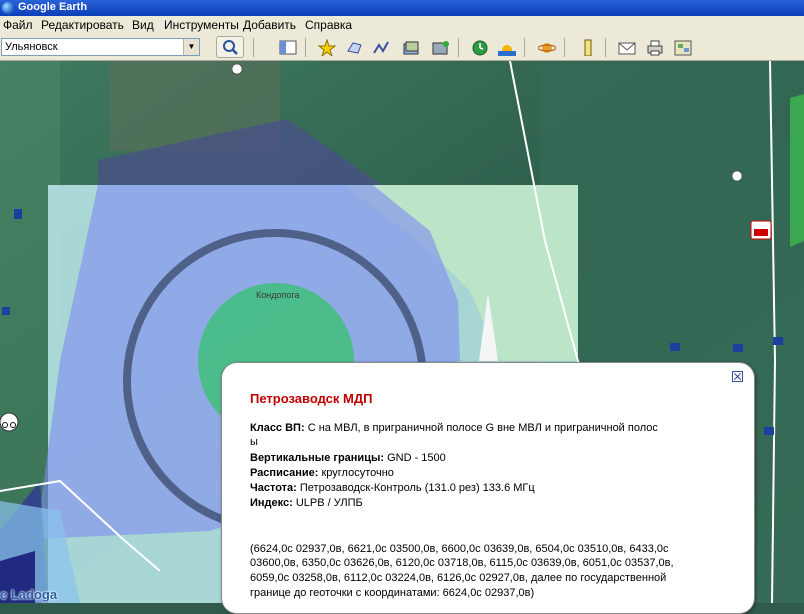  What do you see at coordinates (411, 47) in the screenshot?
I see `image-overlay-icon` at bounding box center [411, 47].